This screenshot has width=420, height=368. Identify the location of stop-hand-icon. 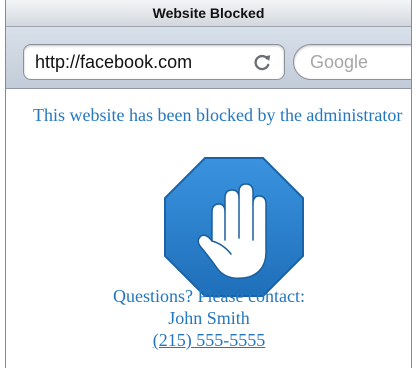
(234, 227).